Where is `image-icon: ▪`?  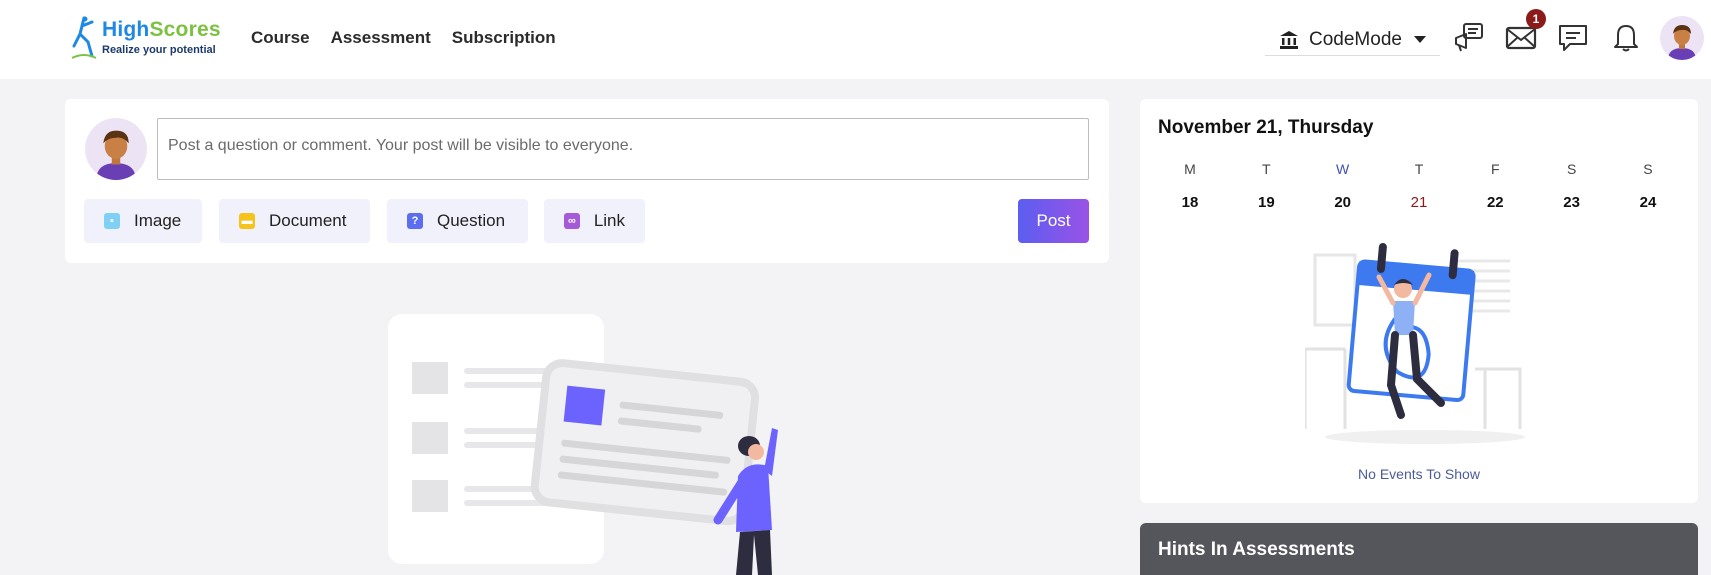 image-icon: ▪ is located at coordinates (112, 221).